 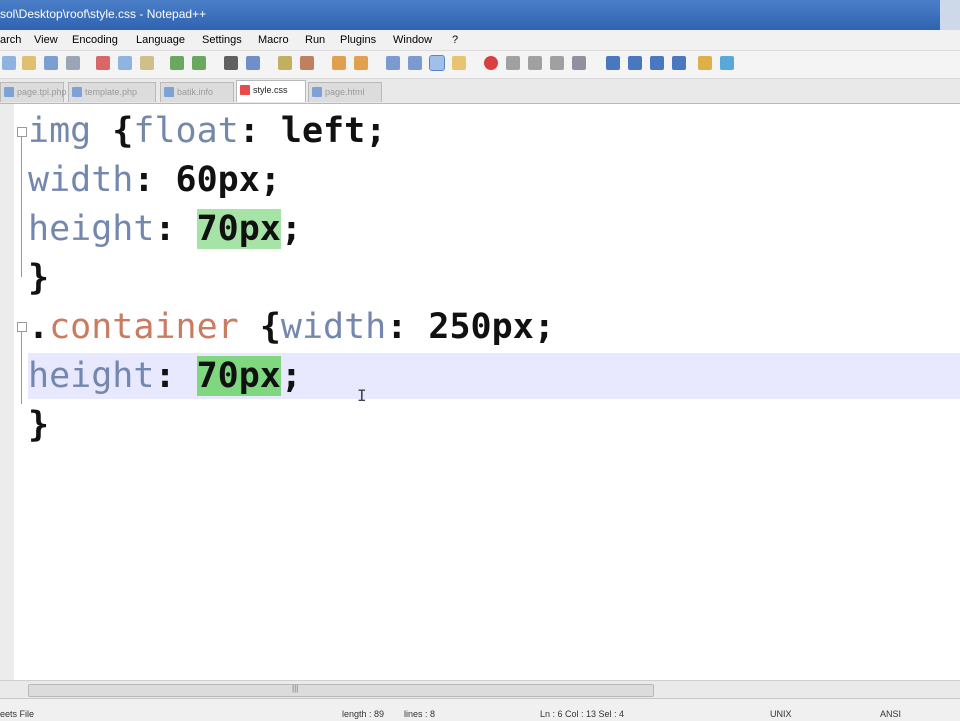 What do you see at coordinates (579, 63) in the screenshot?
I see `save-macro-icon` at bounding box center [579, 63].